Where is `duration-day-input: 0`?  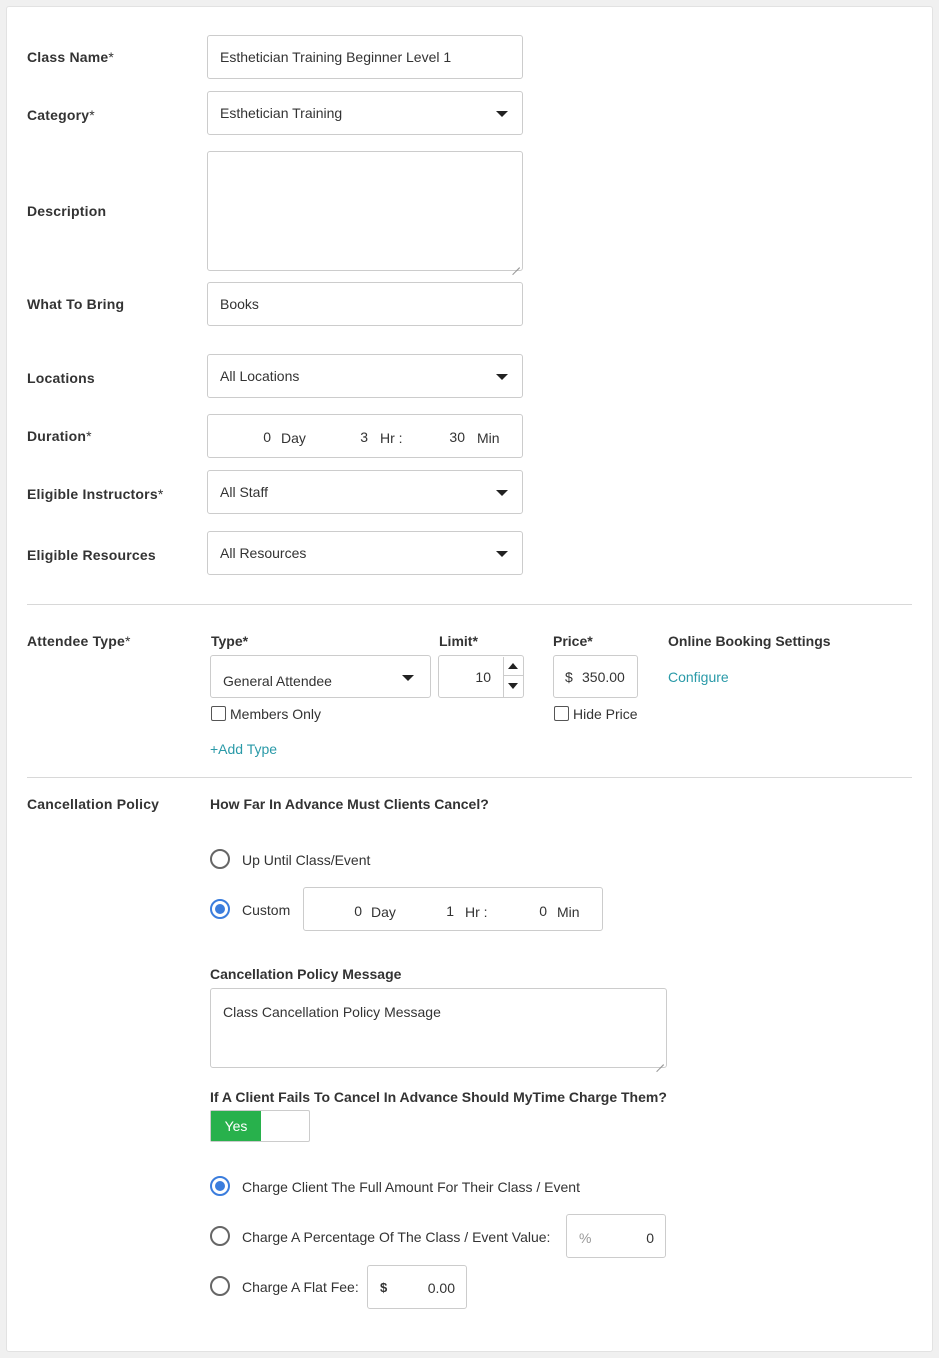 duration-day-input: 0 is located at coordinates (249, 437).